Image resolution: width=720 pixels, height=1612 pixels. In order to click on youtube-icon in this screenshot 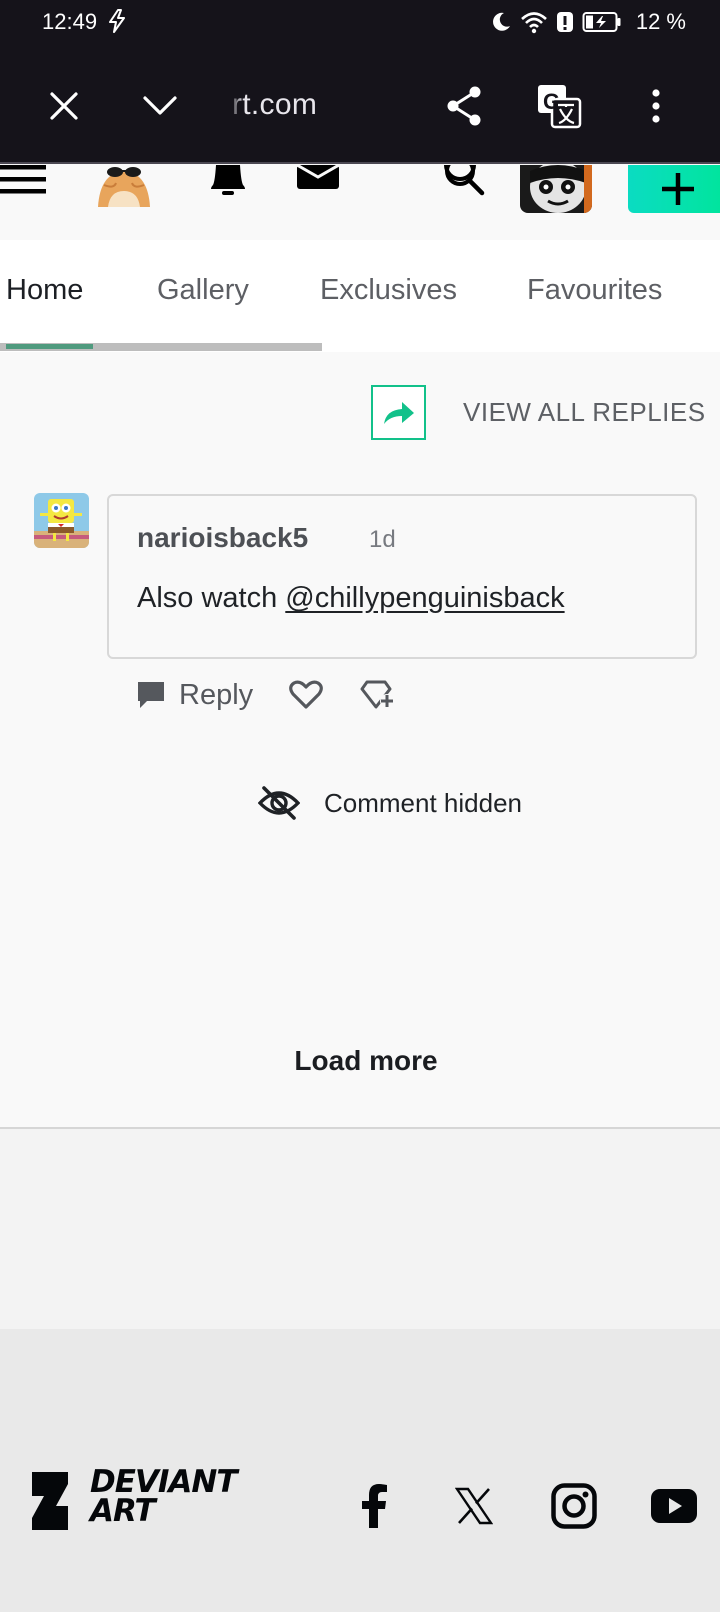, I will do `click(674, 1506)`.